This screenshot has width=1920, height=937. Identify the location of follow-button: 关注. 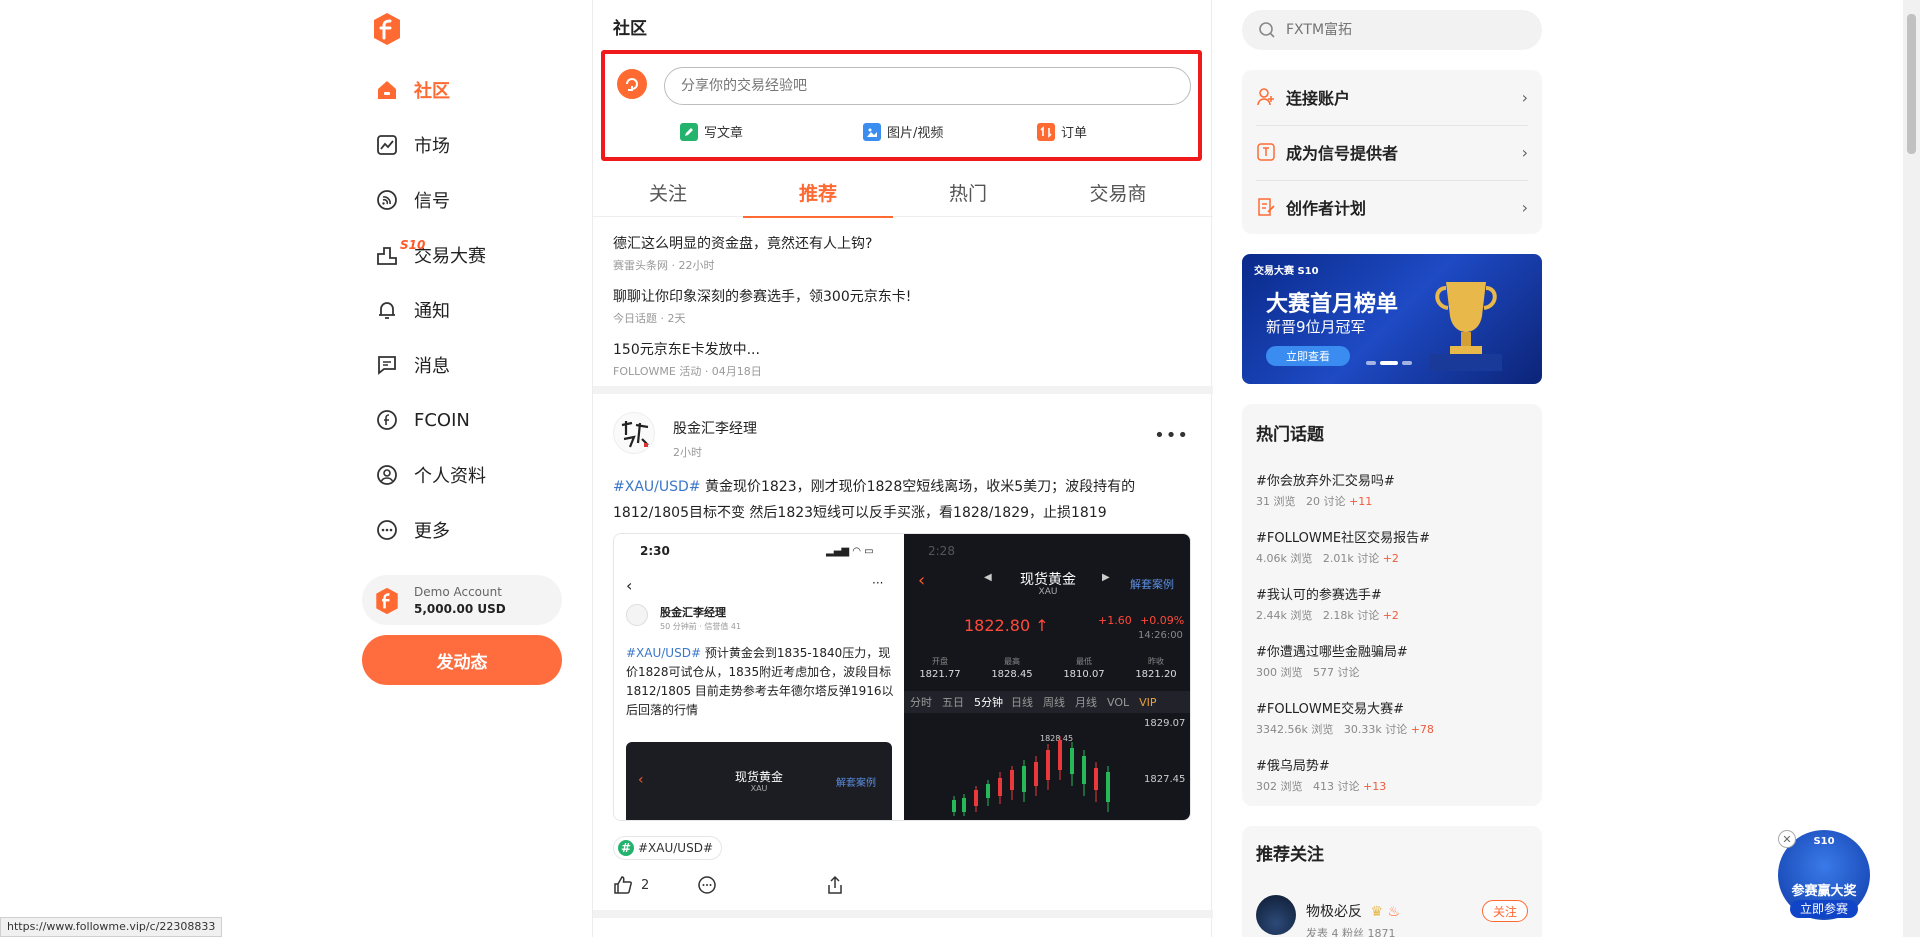
(1505, 911).